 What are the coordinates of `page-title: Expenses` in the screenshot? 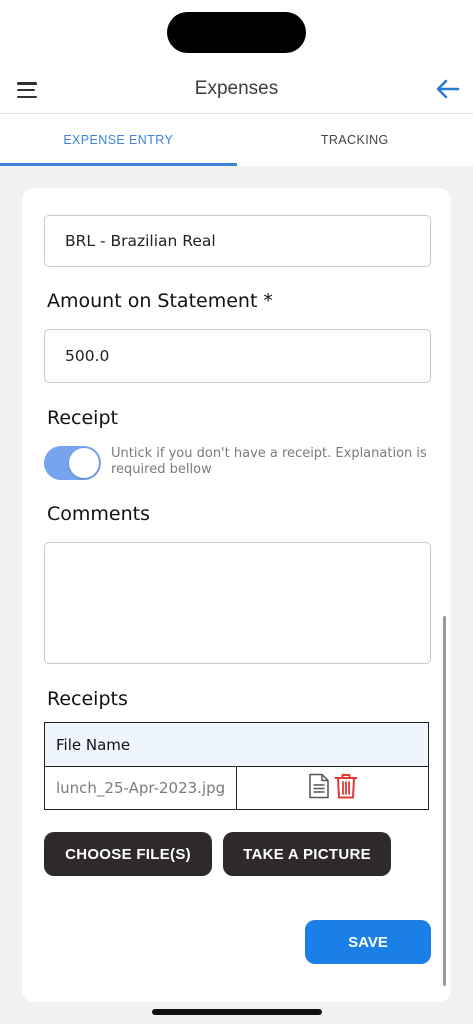 It's located at (236, 88).